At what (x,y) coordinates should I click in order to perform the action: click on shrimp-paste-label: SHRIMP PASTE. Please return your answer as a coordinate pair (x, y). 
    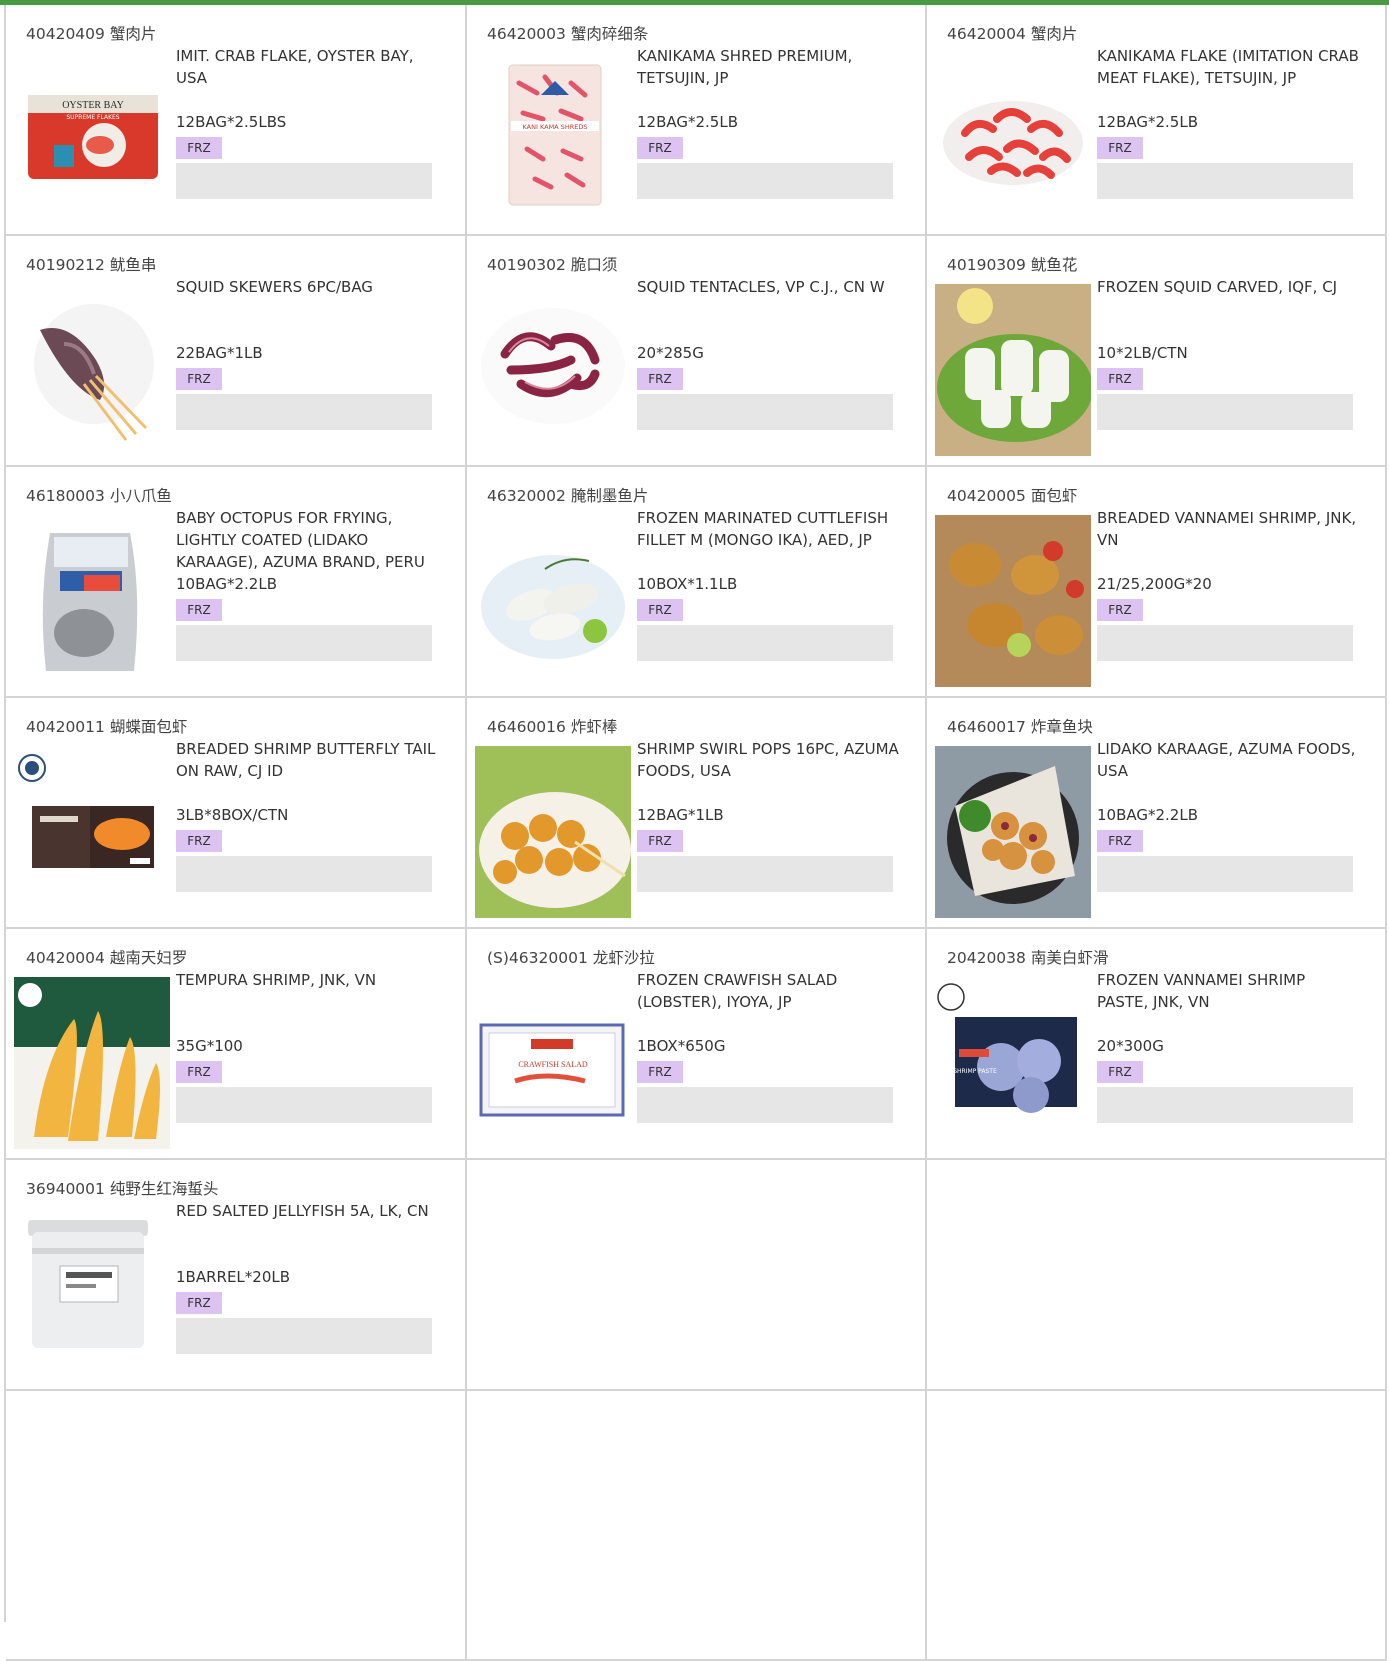
    Looking at the image, I should click on (975, 1071).